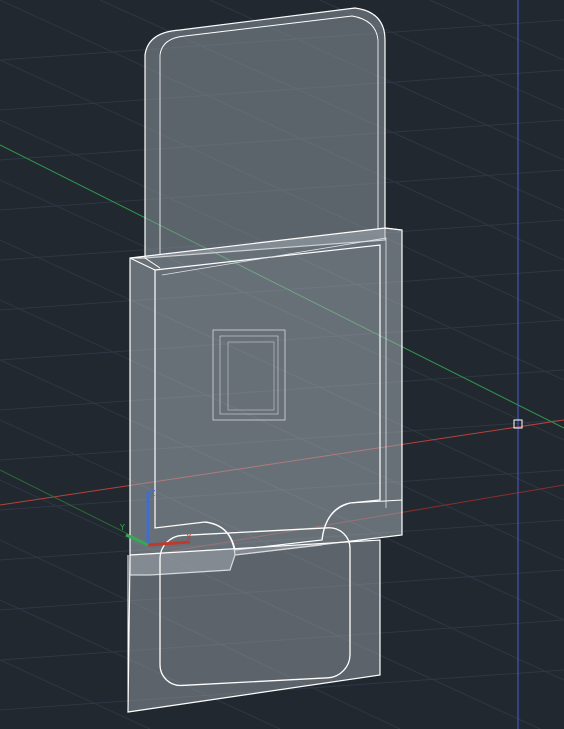 The image size is (564, 729). What do you see at coordinates (153, 493) in the screenshot?
I see `ucs-z-label: Z` at bounding box center [153, 493].